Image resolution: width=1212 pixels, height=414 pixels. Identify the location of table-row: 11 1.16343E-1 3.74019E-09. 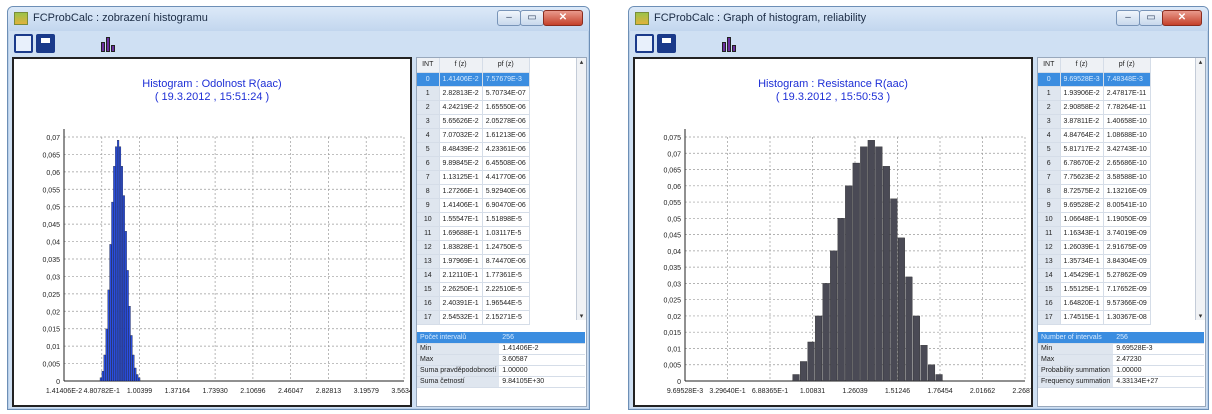
(1094, 233).